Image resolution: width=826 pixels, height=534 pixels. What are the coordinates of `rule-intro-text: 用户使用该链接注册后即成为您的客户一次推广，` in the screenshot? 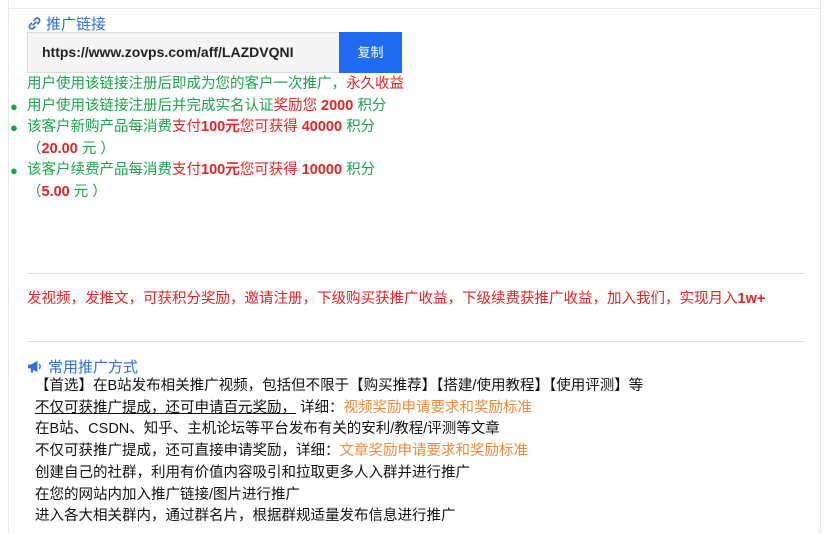 It's located at (186, 84).